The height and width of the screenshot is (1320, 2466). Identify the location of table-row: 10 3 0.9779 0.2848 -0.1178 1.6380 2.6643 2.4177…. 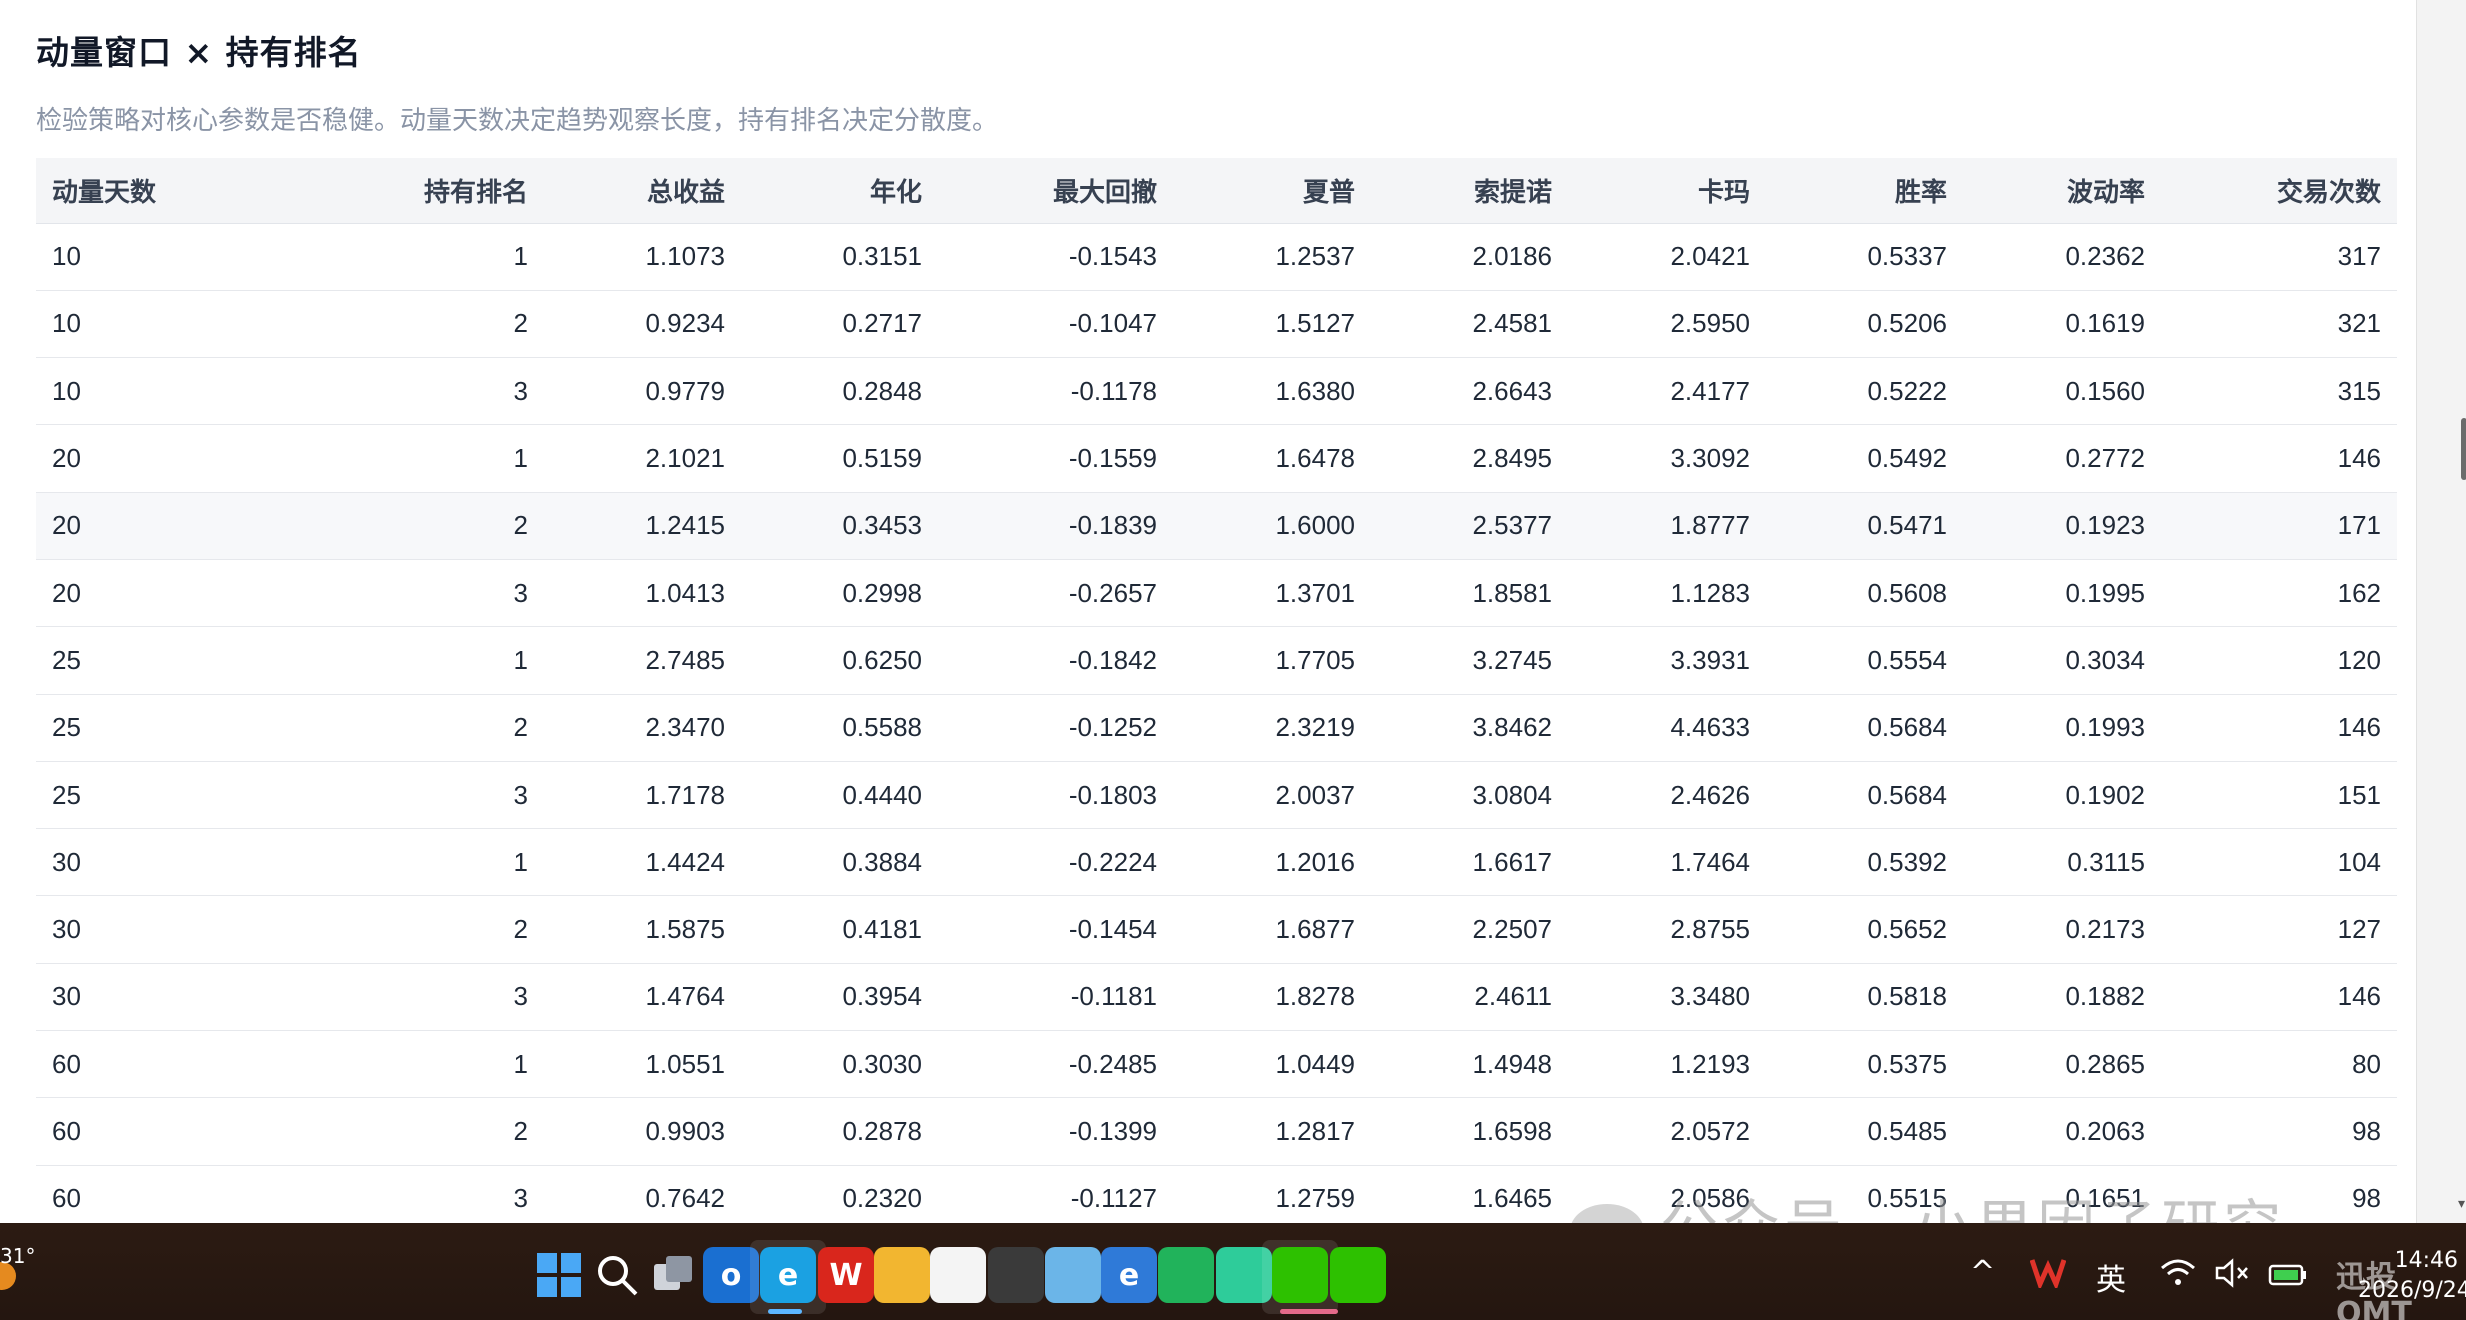
(1216, 391).